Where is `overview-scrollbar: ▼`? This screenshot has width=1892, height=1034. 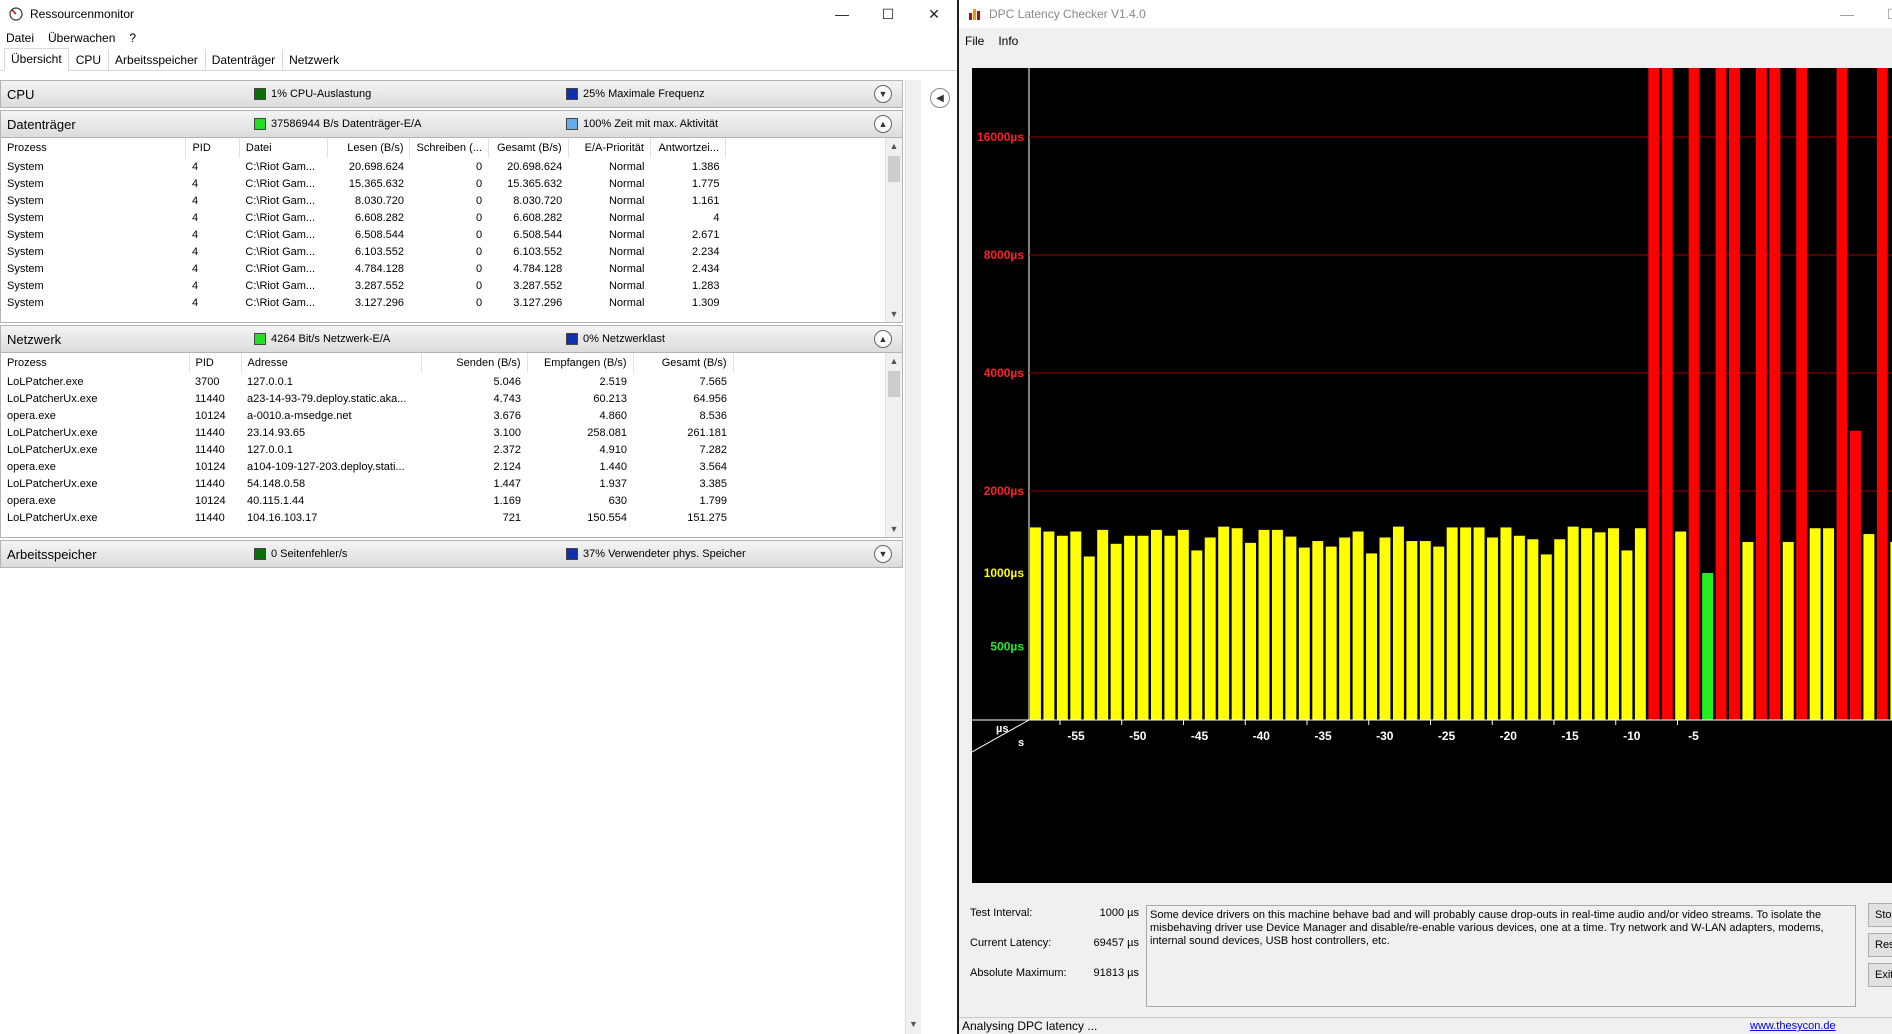
overview-scrollbar: ▼ is located at coordinates (913, 557).